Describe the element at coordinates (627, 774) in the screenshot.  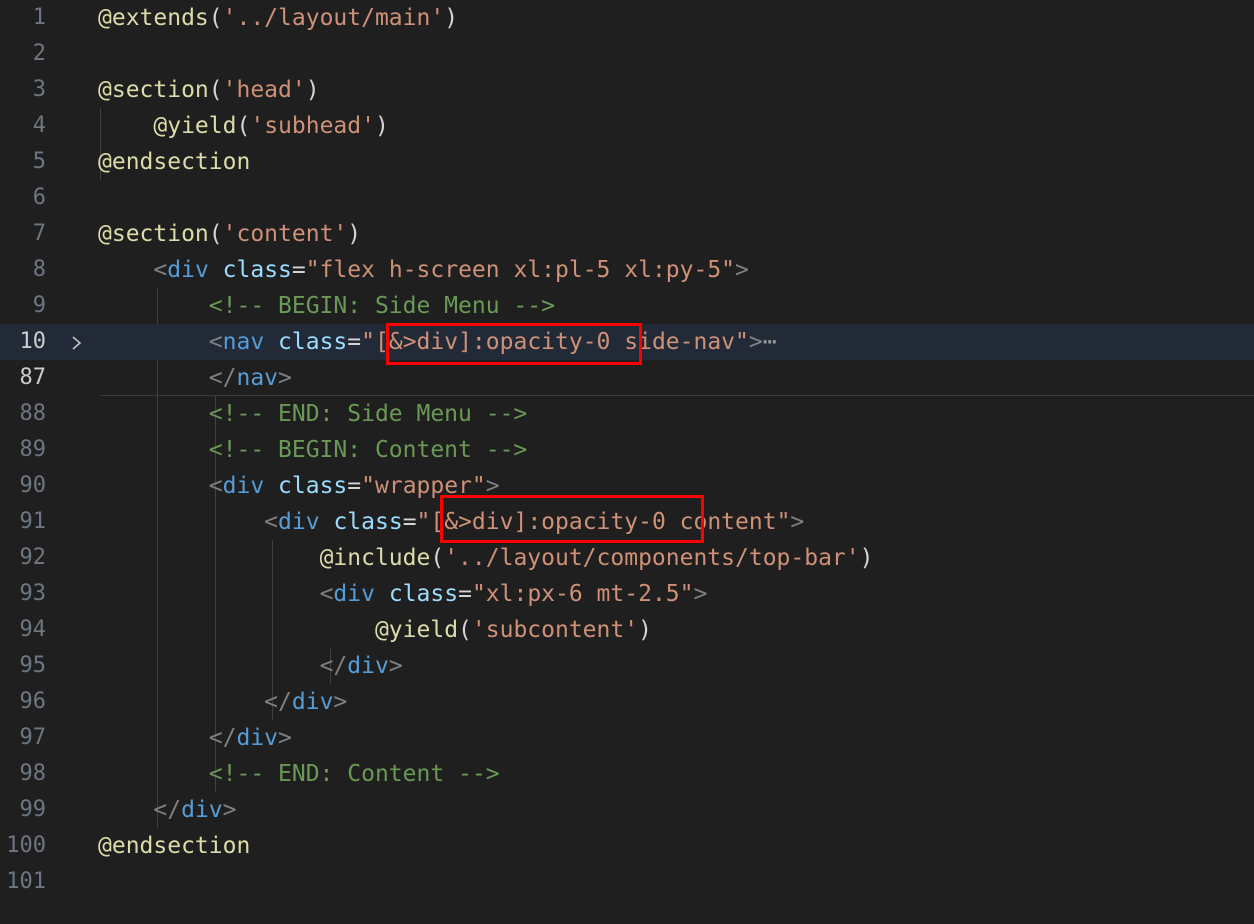
I see `code-line: 98 <!-- END: Content -->` at that location.